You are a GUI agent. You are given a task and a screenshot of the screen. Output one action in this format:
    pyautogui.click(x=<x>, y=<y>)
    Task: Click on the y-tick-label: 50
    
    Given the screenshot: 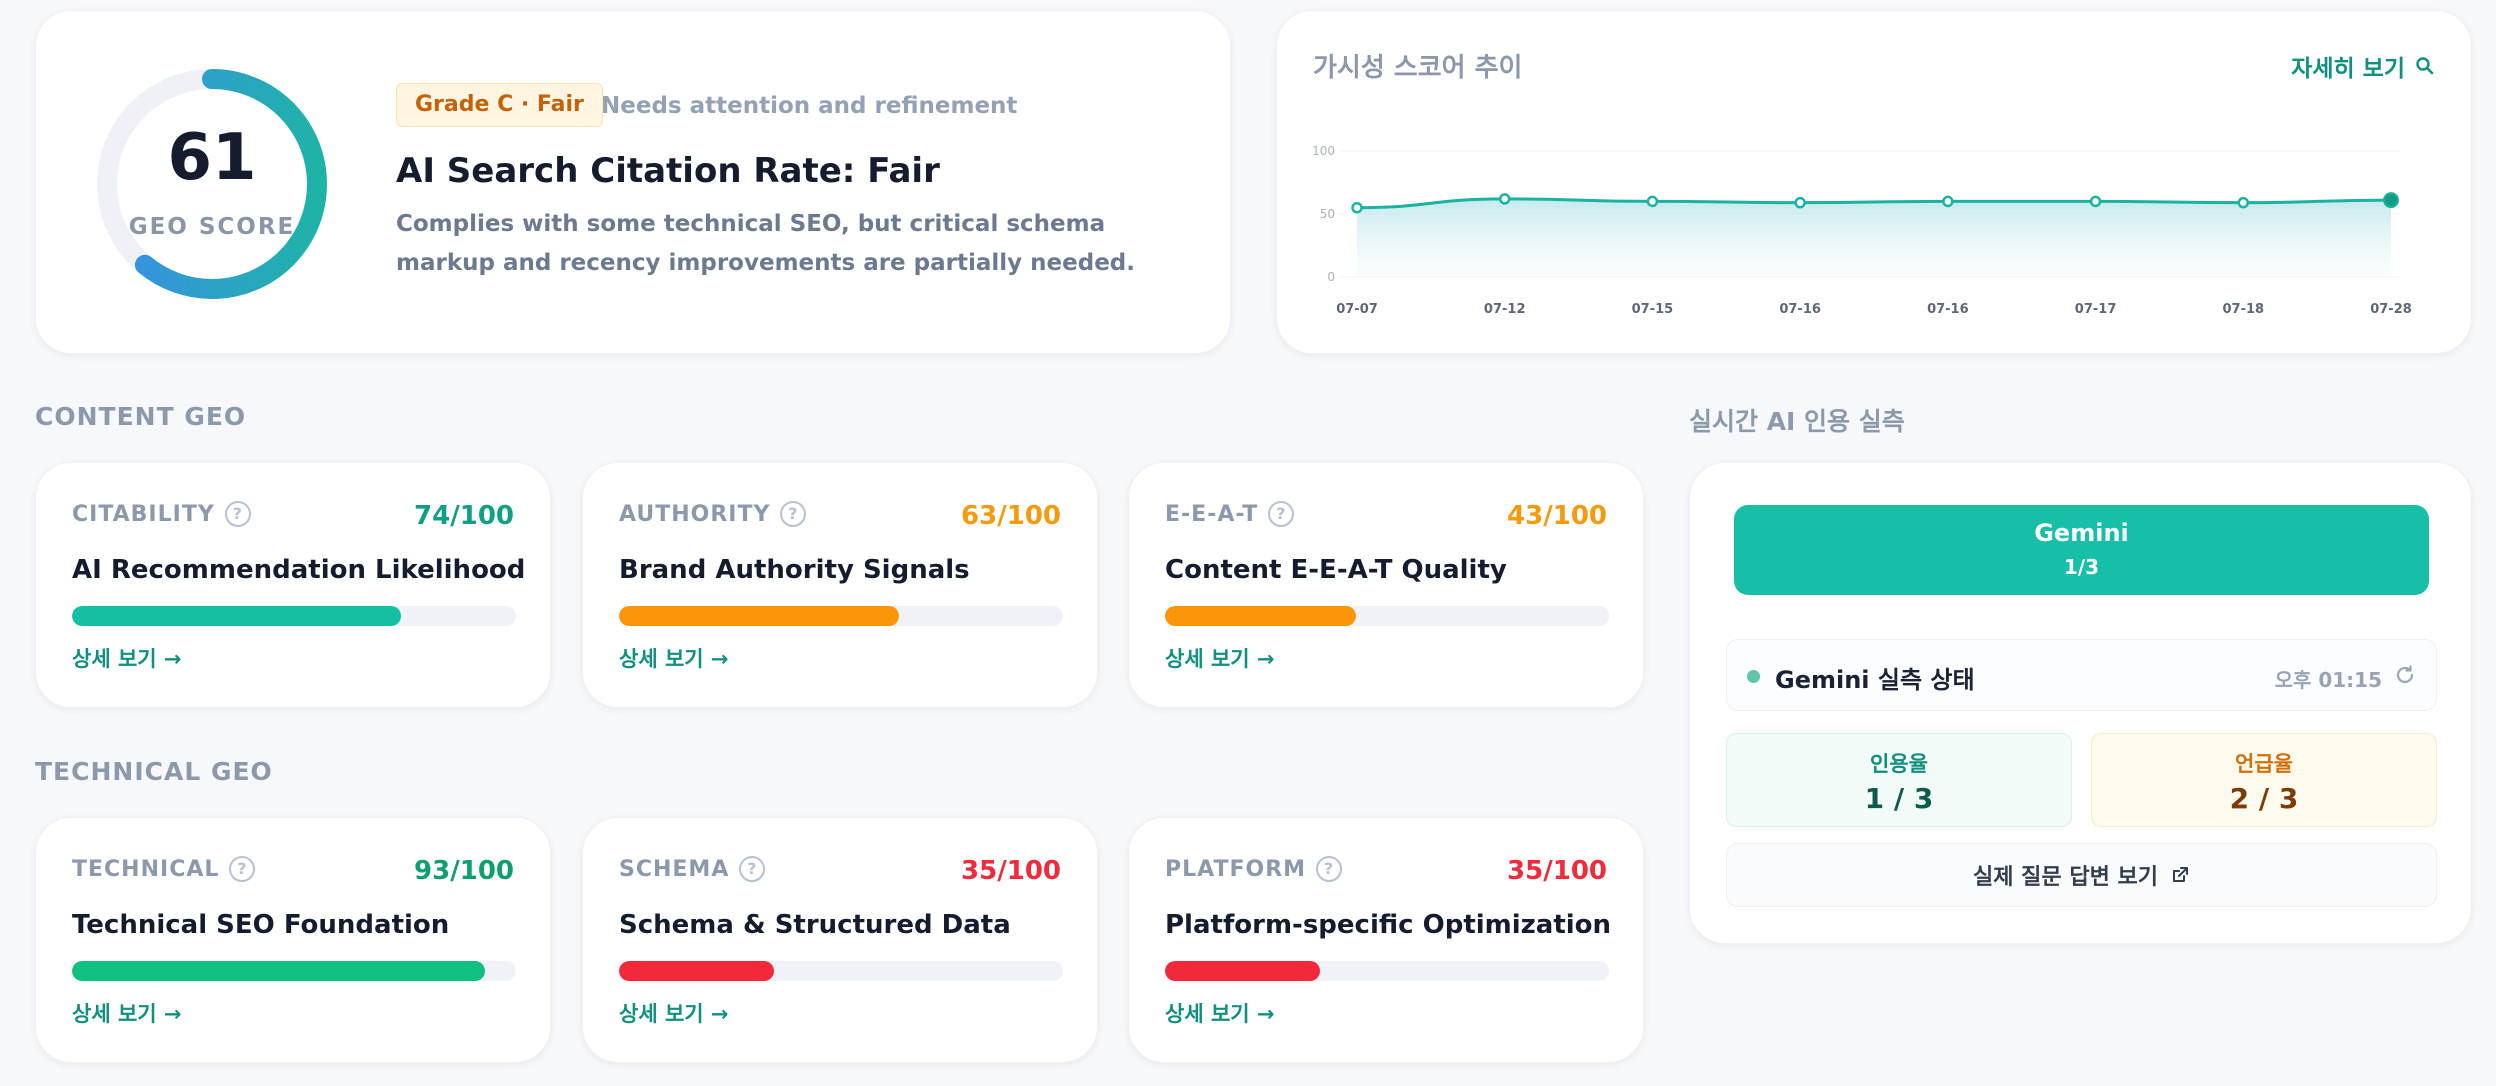 What is the action you would take?
    pyautogui.click(x=1327, y=214)
    